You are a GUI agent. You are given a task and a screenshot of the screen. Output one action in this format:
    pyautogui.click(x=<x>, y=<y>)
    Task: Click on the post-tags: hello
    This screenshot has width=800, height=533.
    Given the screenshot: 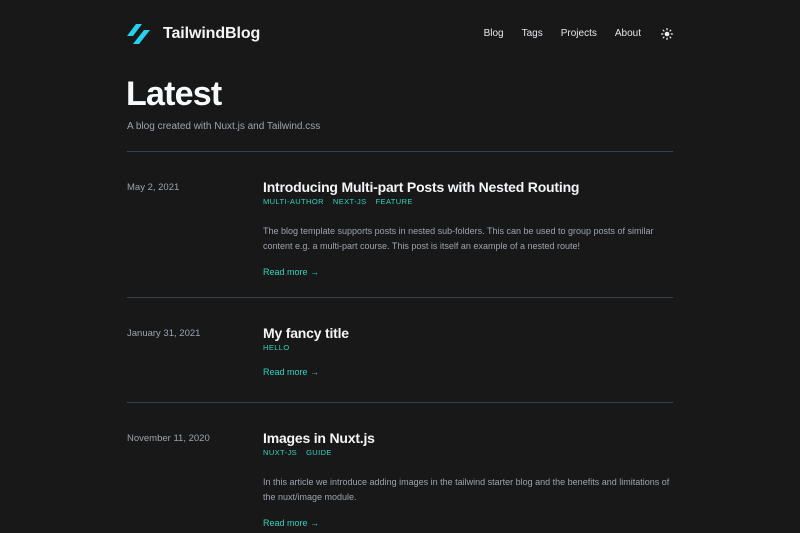 What is the action you would take?
    pyautogui.click(x=468, y=348)
    